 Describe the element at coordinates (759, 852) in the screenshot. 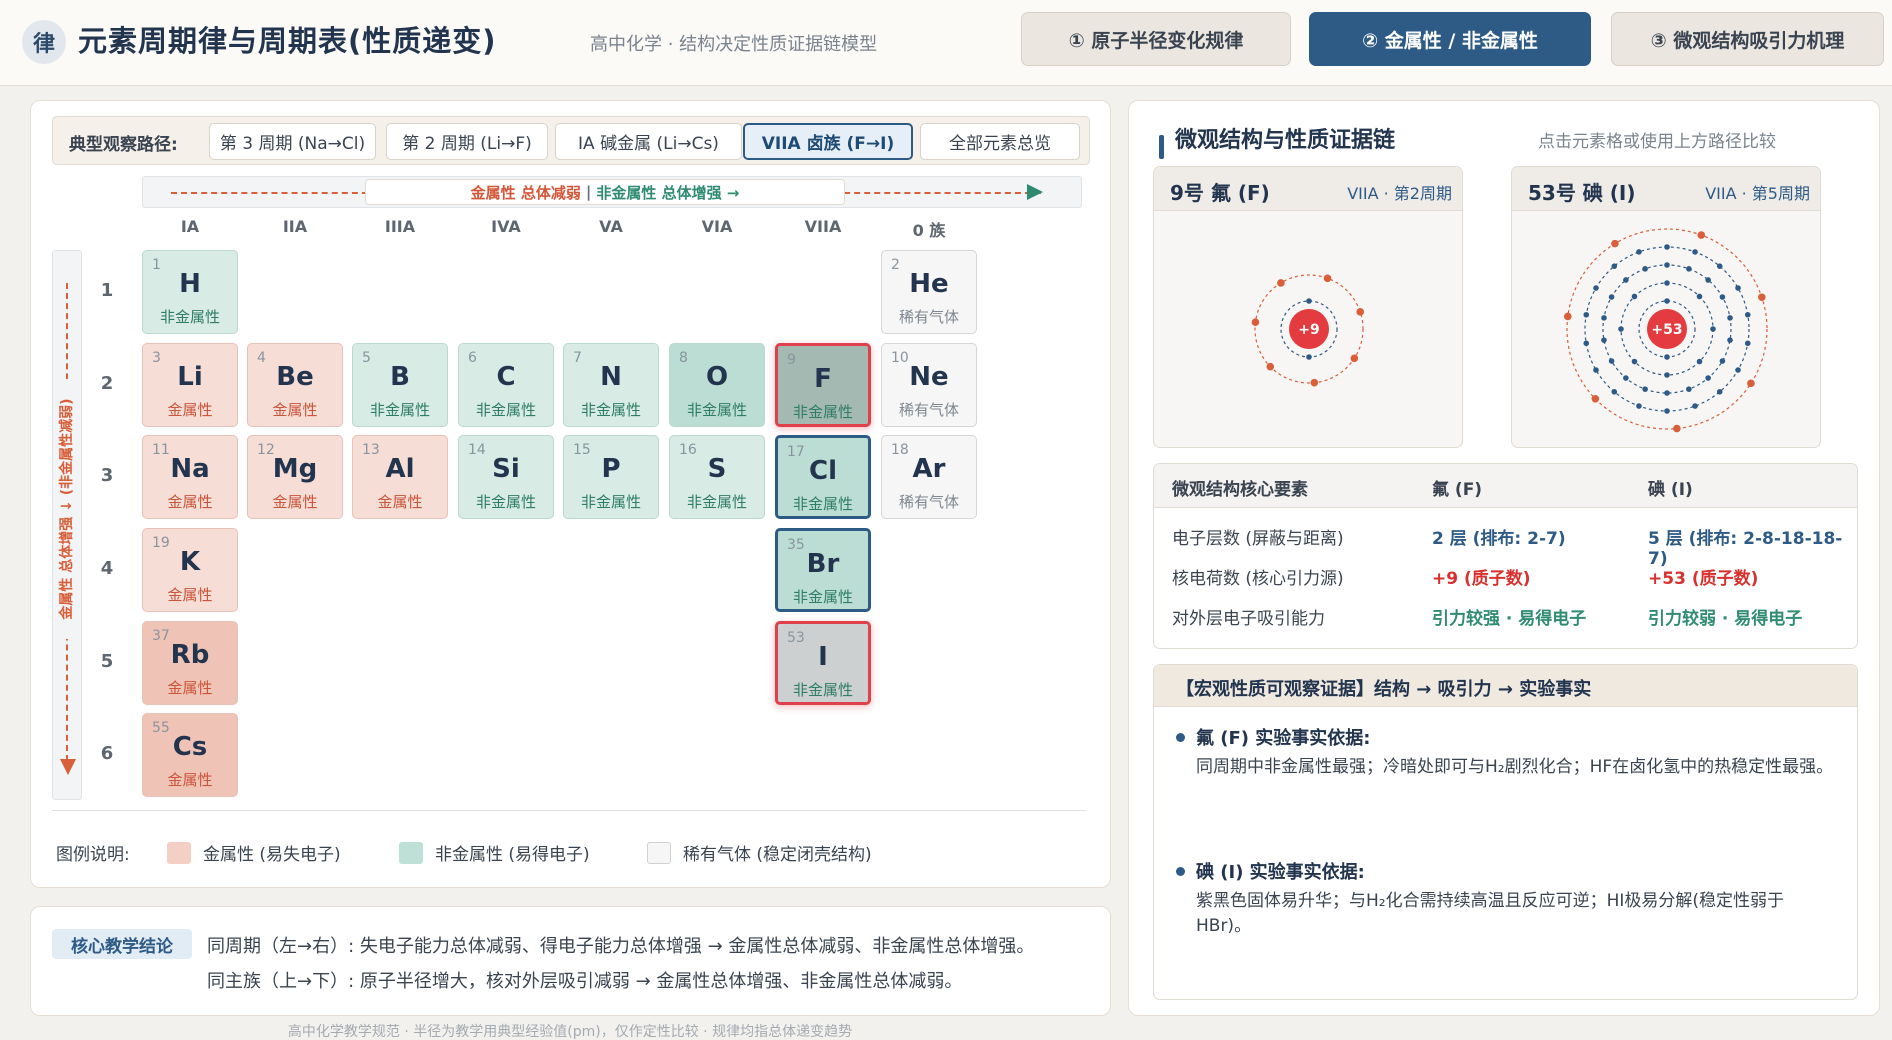

I see `legend-noble: 稀有气体 (稳定闭壳结构)` at that location.